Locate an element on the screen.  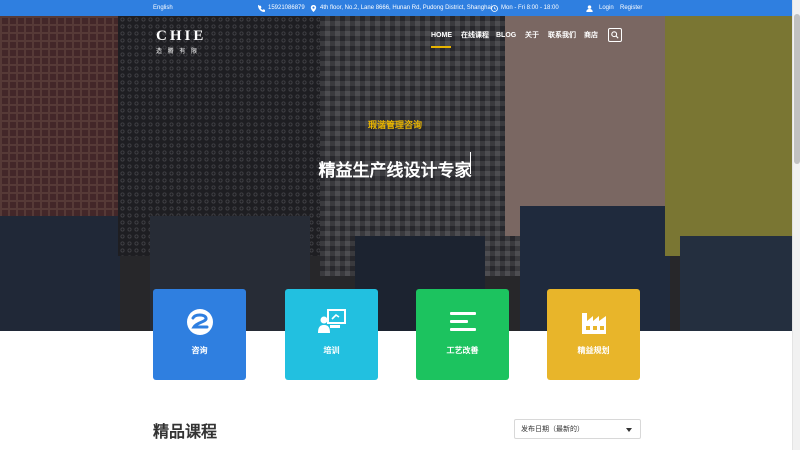
service-card-label: 培训 is located at coordinates (331, 350).